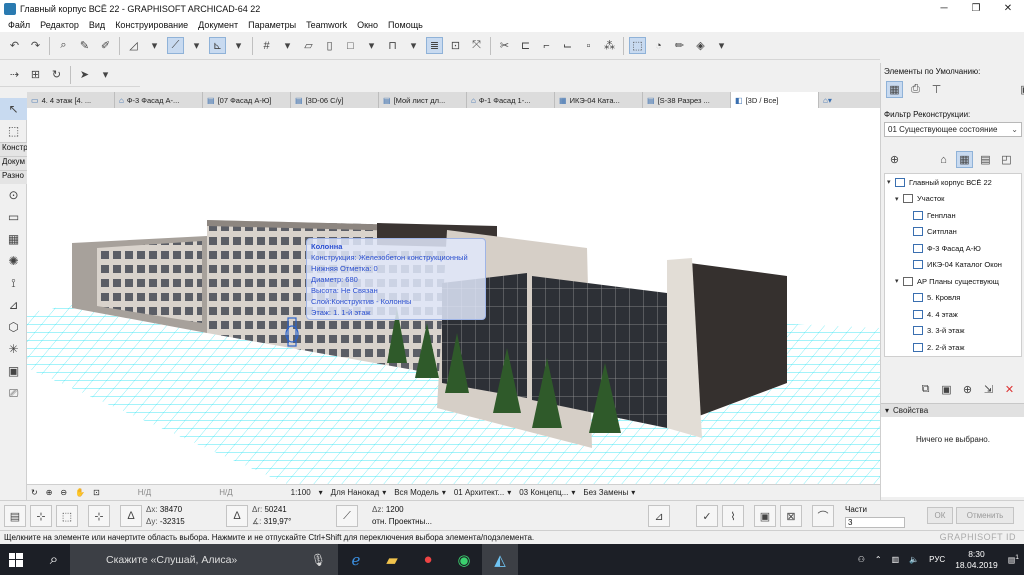  I want to click on view-map-icon: ▦, so click(964, 159).